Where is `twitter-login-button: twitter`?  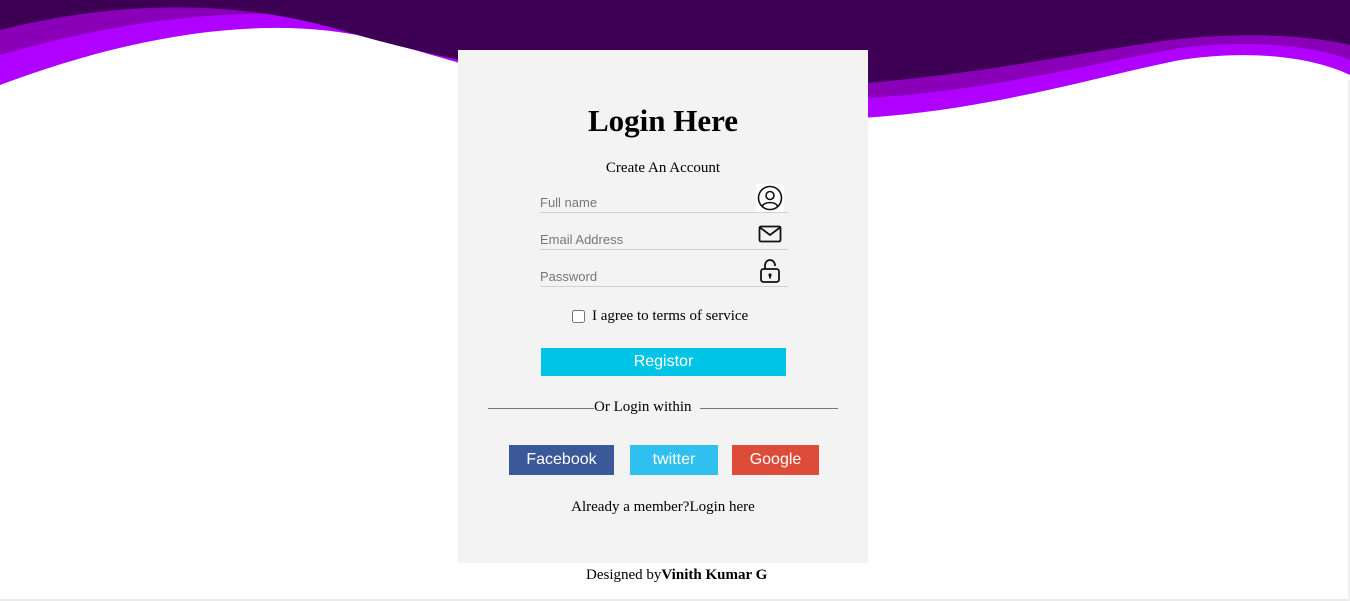 twitter-login-button: twitter is located at coordinates (674, 460).